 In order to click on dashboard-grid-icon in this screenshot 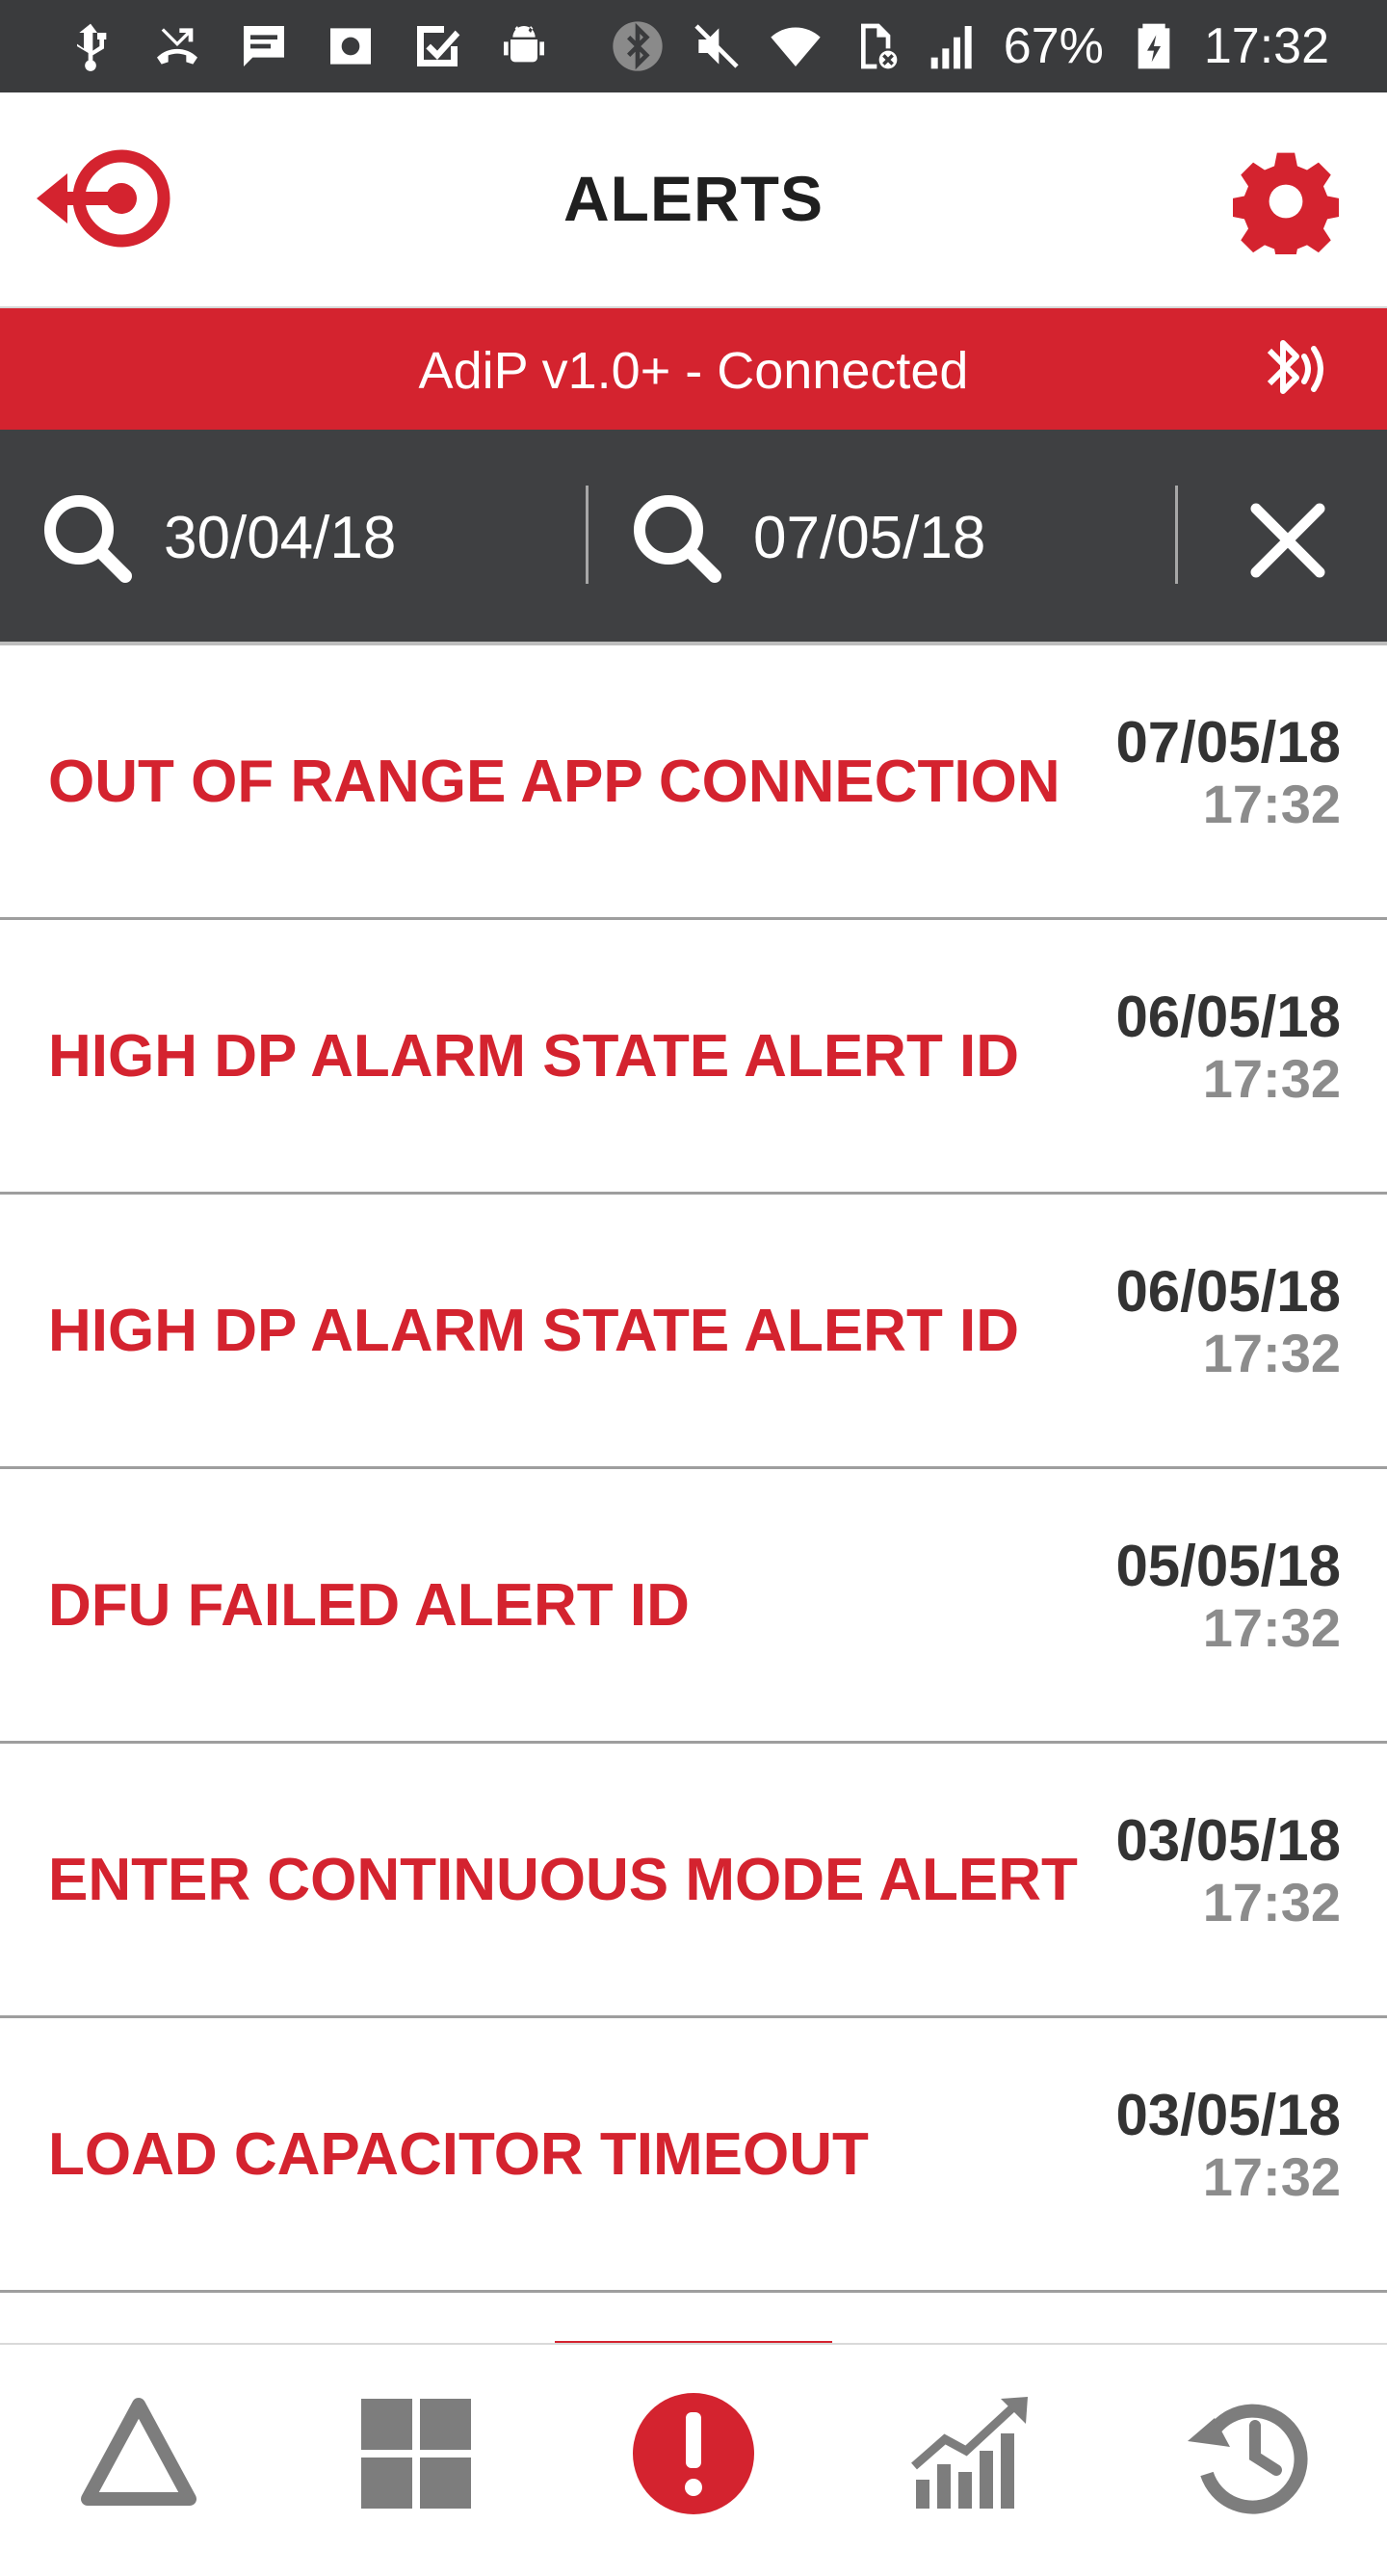, I will do `click(416, 2454)`.